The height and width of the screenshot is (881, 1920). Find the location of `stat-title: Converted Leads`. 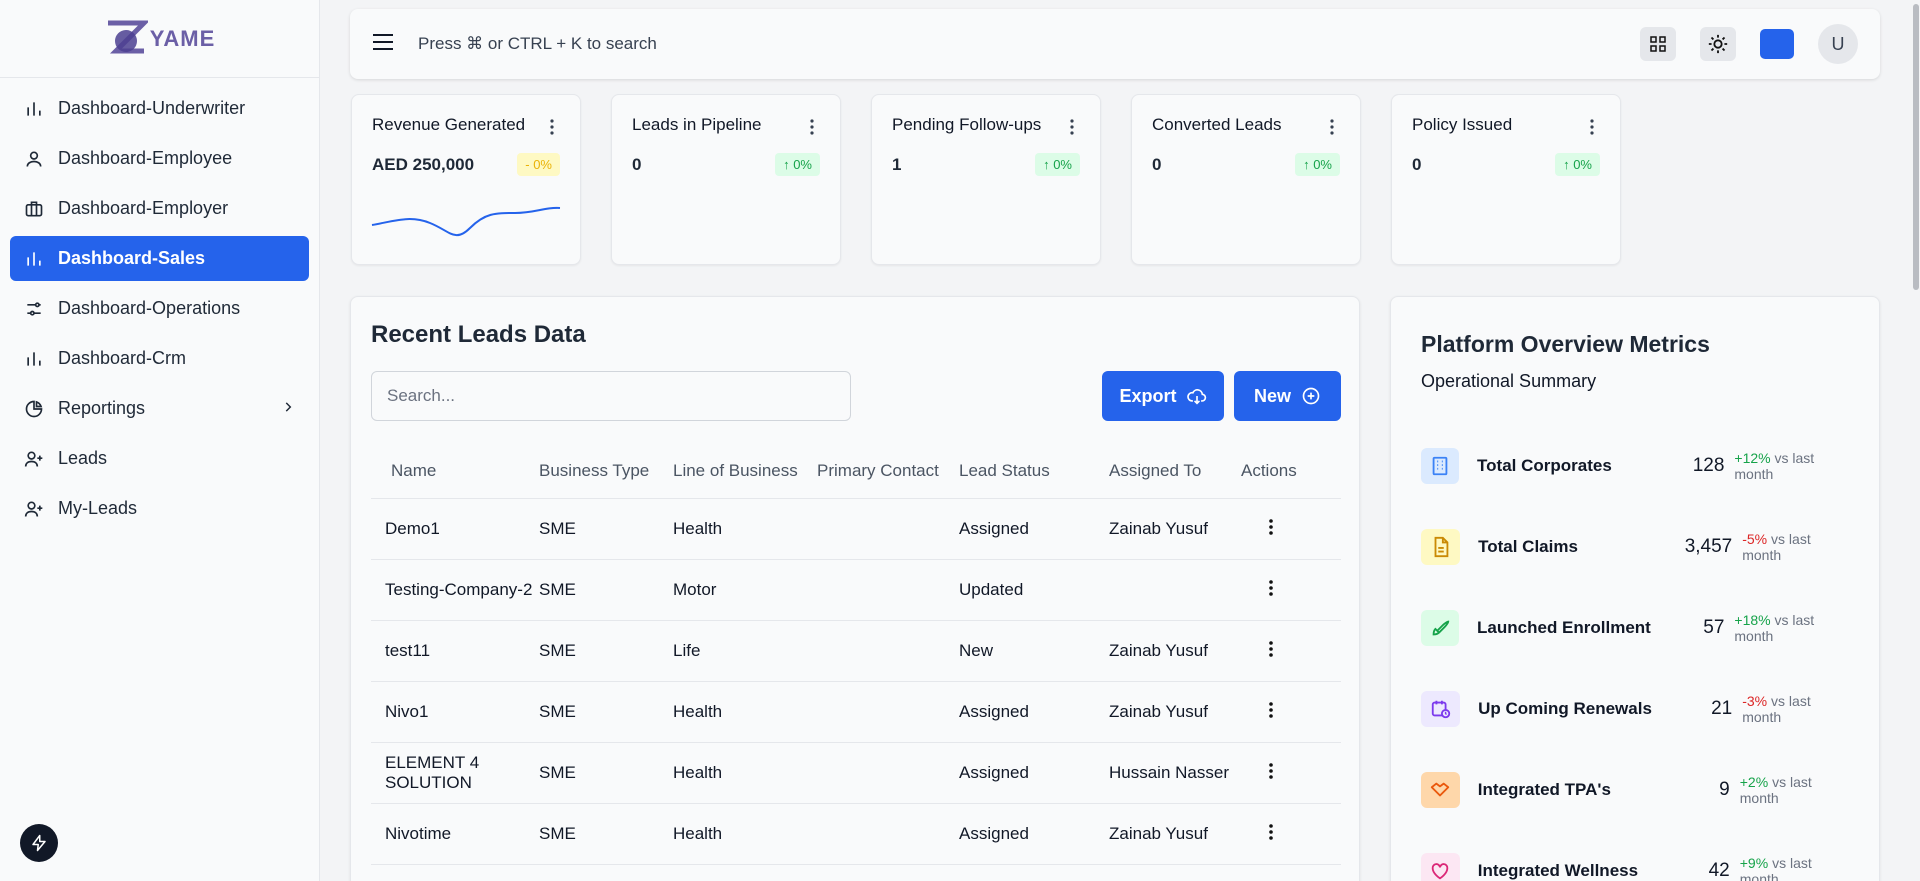

stat-title: Converted Leads is located at coordinates (1217, 124).